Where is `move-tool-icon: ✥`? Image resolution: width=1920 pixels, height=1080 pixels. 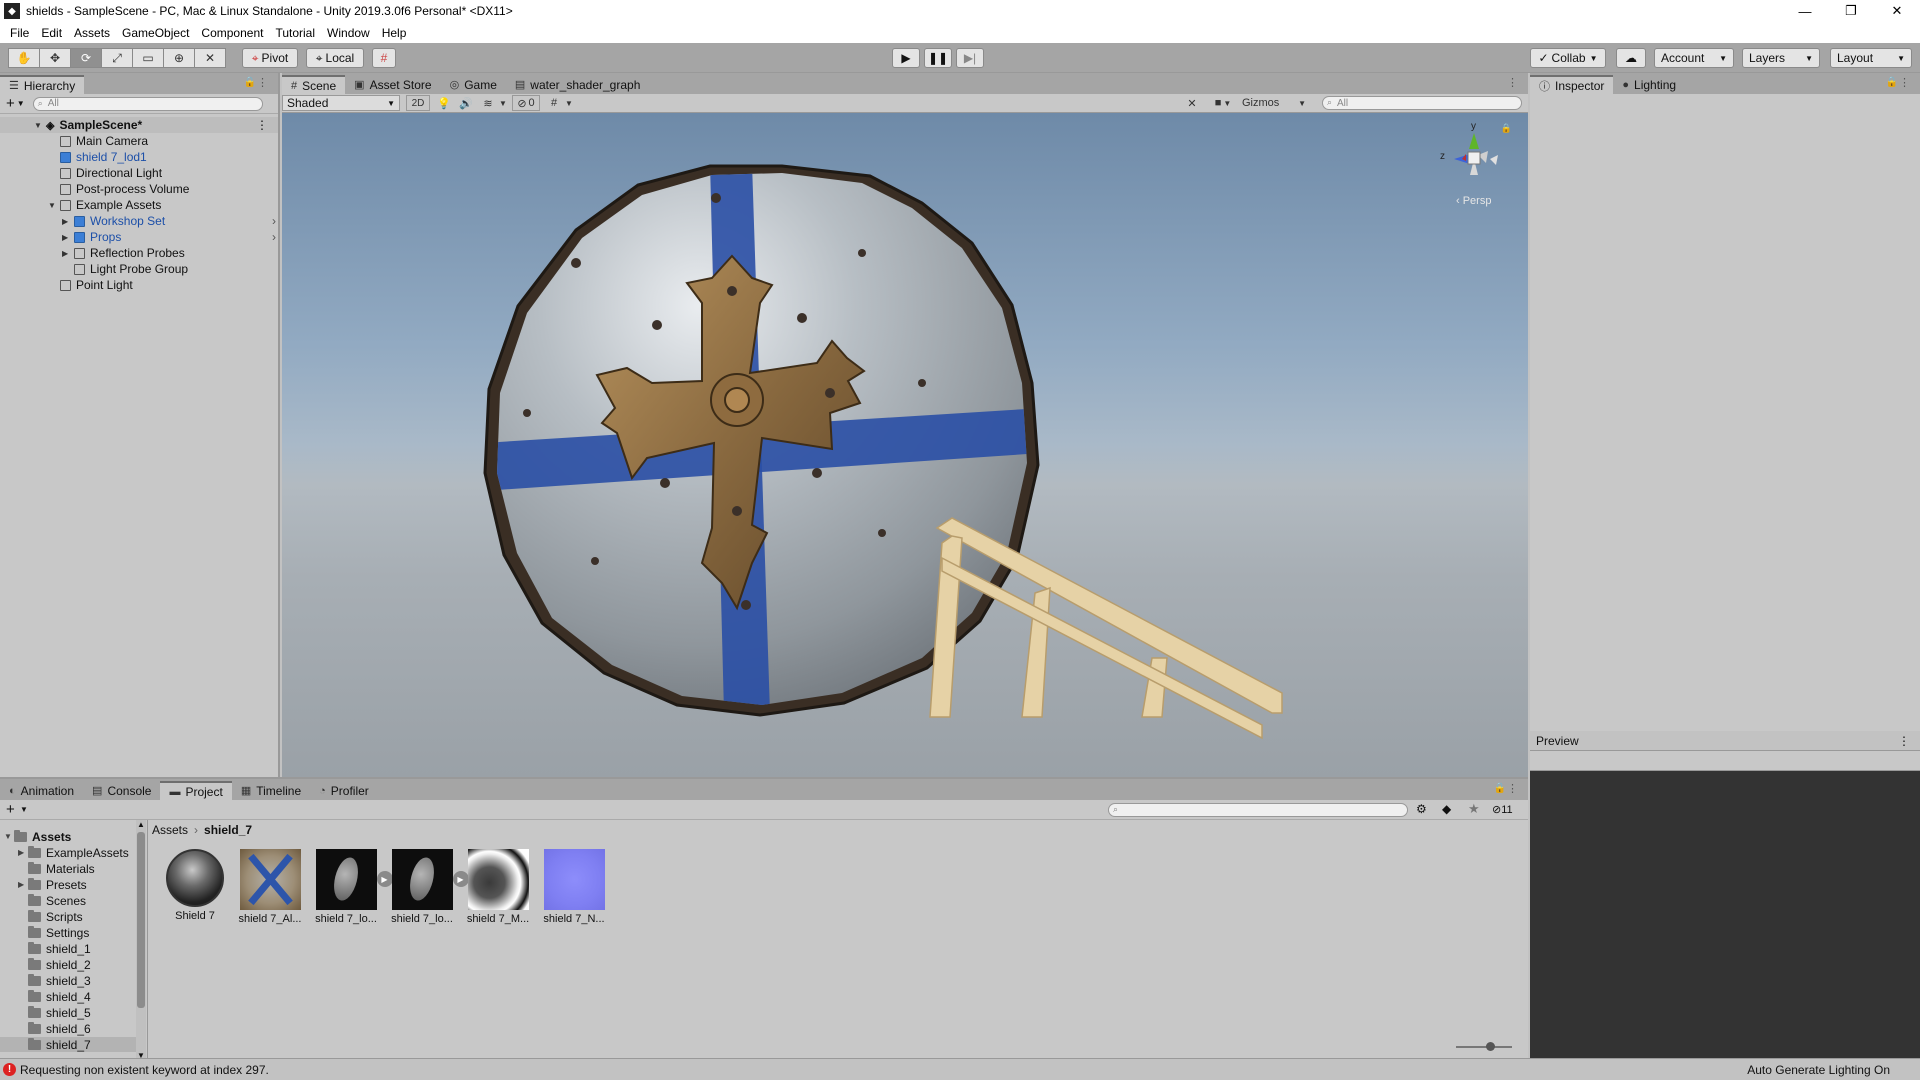 move-tool-icon: ✥ is located at coordinates (55, 58).